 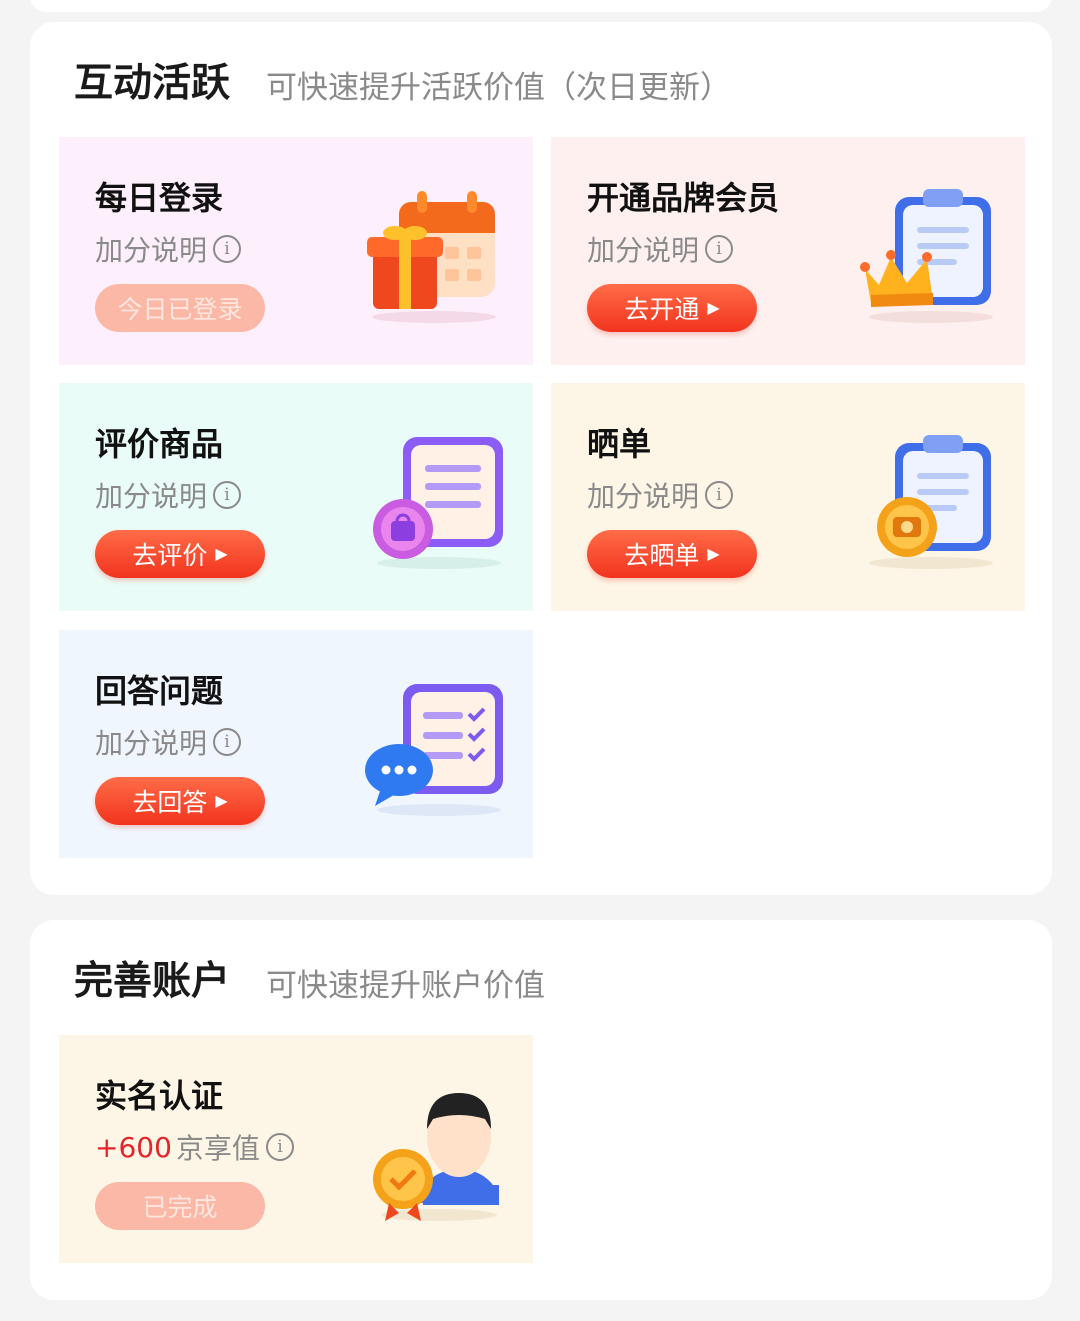 I want to click on button-label: 去晒单, so click(x=662, y=555).